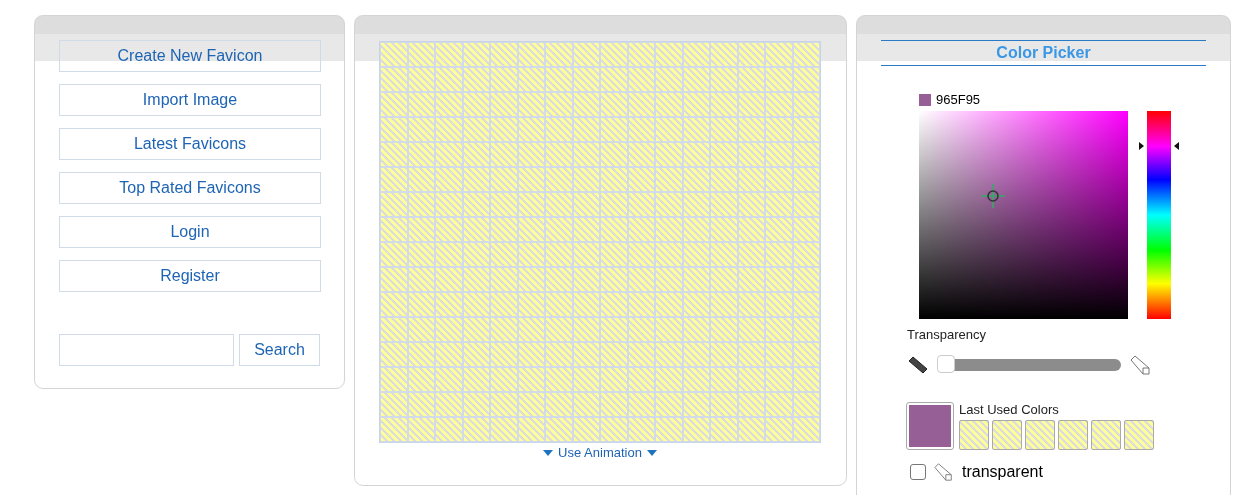  I want to click on animation-toggle: Use Animation, so click(600, 452).